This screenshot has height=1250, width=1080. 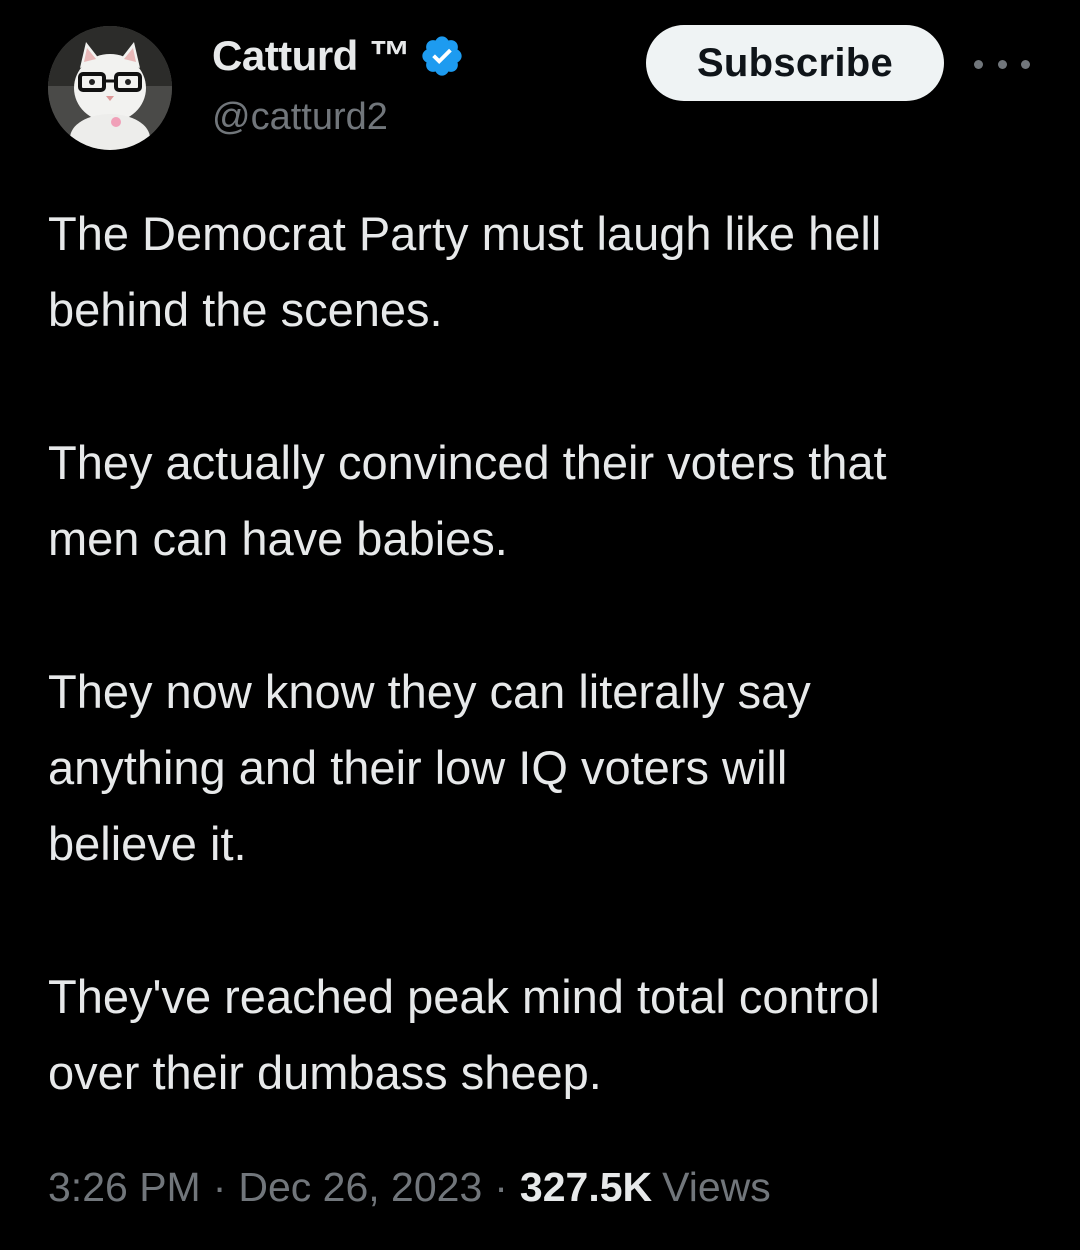 I want to click on tweet-meta: 3:26 PM · Dec 26, 2023 · 327.5K Views, so click(x=409, y=1187).